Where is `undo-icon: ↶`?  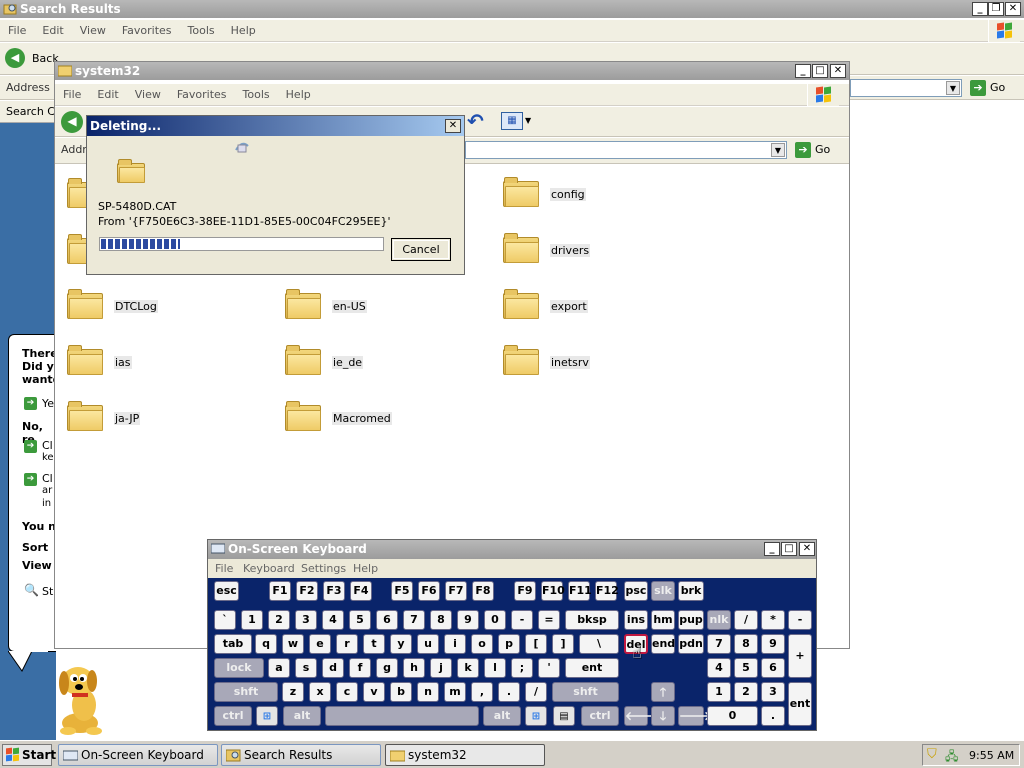
undo-icon: ↶ is located at coordinates (475, 121).